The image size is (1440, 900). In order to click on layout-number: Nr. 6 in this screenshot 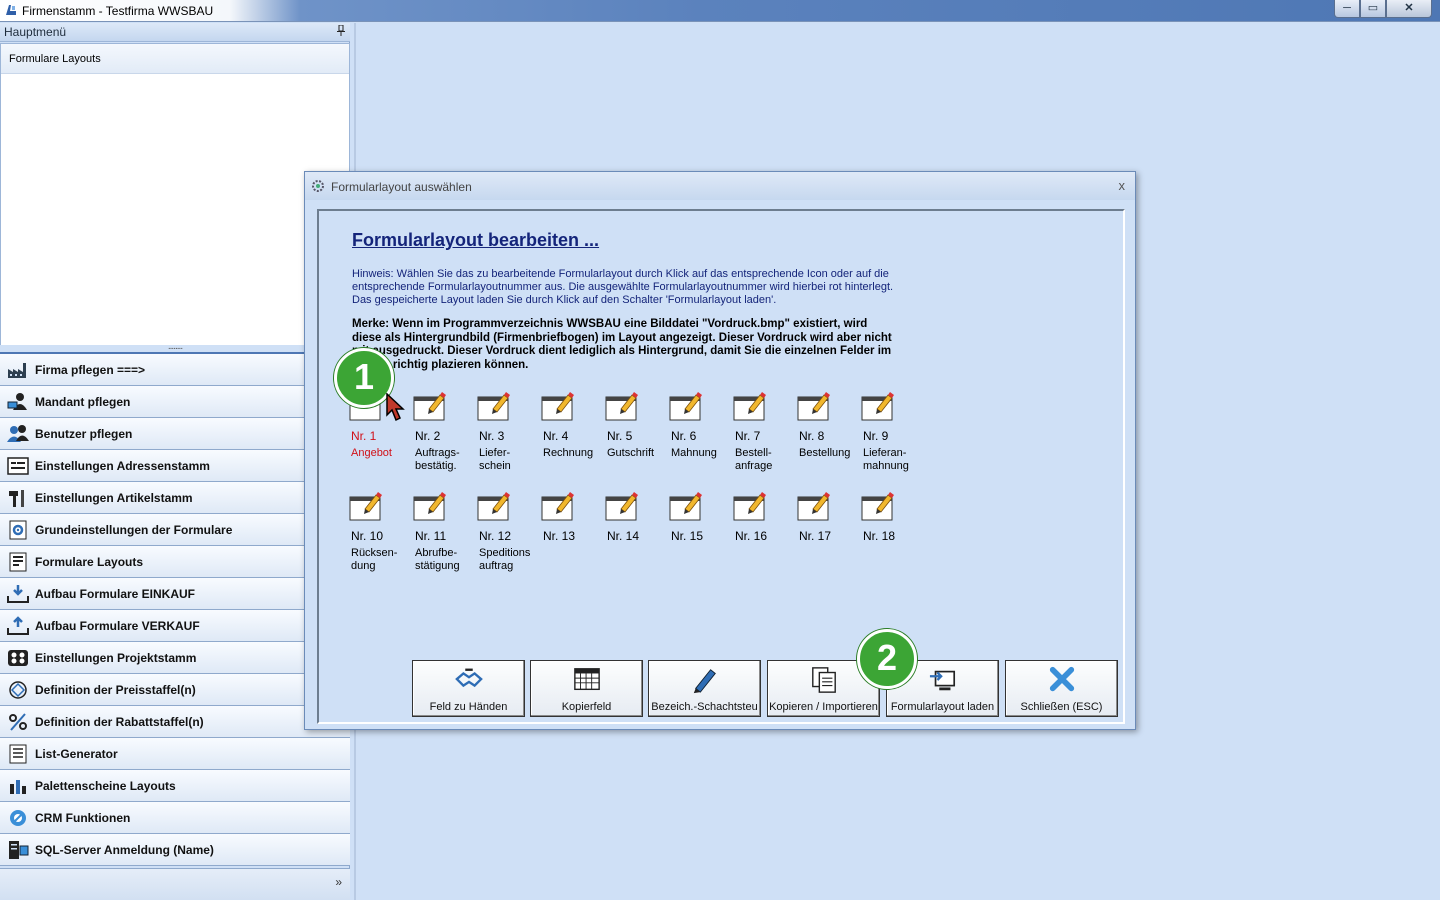, I will do `click(683, 436)`.